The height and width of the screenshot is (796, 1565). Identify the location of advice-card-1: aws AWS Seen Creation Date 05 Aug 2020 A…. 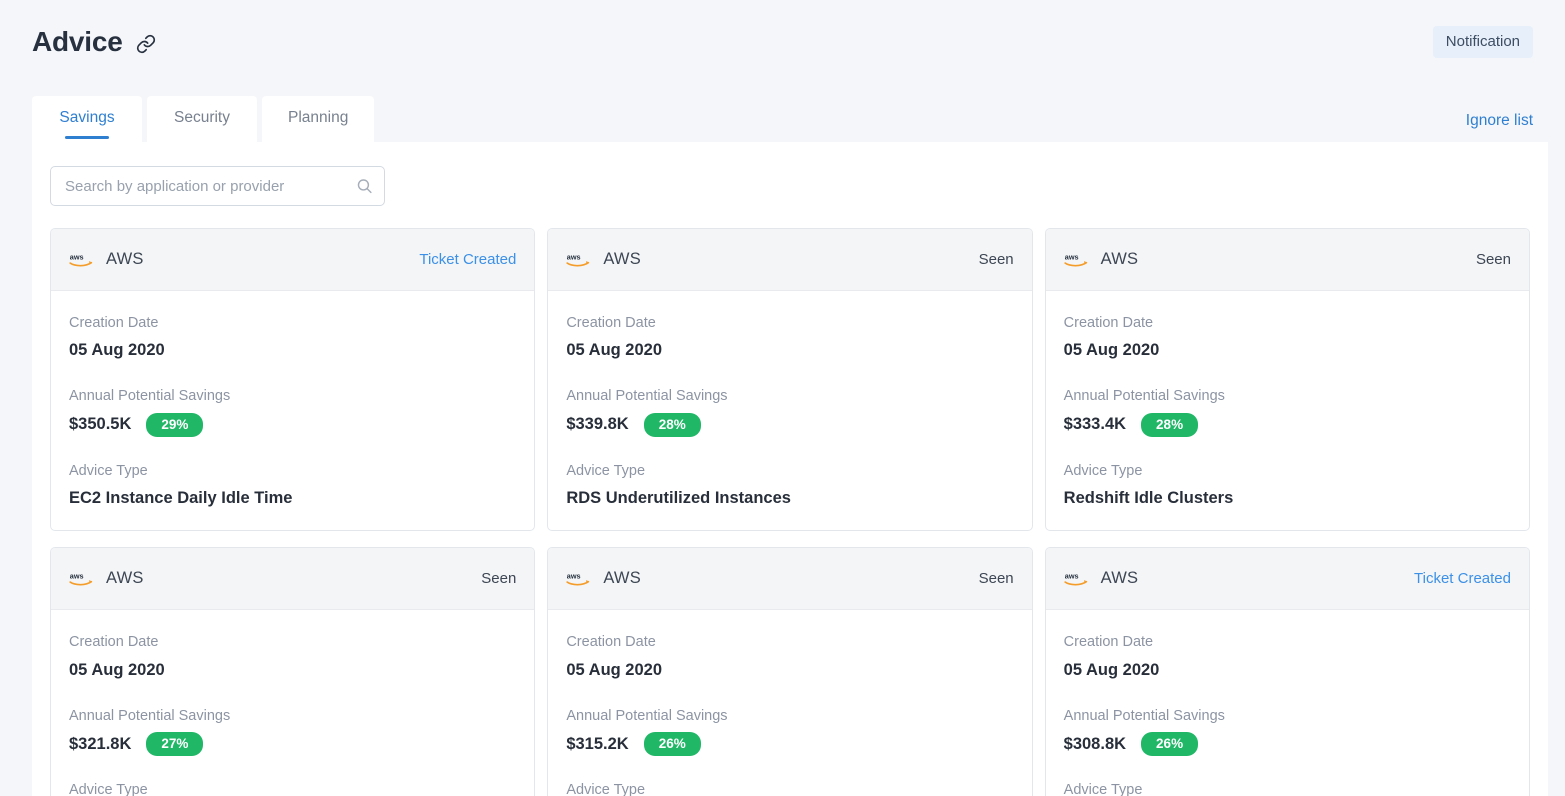
(790, 380).